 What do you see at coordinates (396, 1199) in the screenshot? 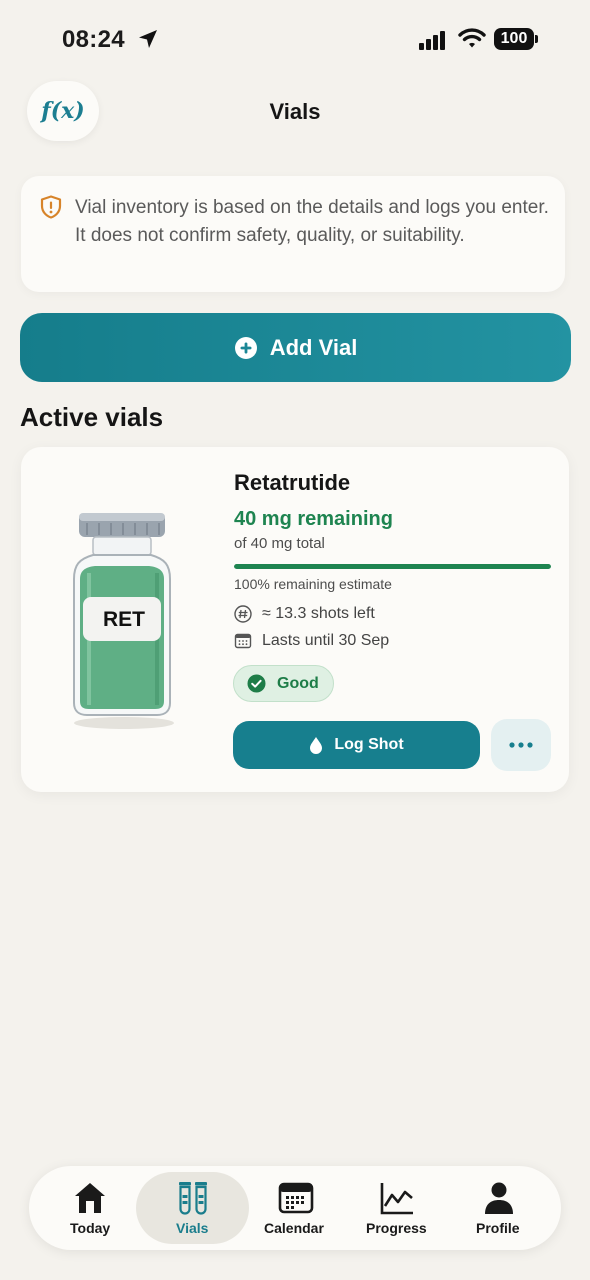
I see `chart-icon` at bounding box center [396, 1199].